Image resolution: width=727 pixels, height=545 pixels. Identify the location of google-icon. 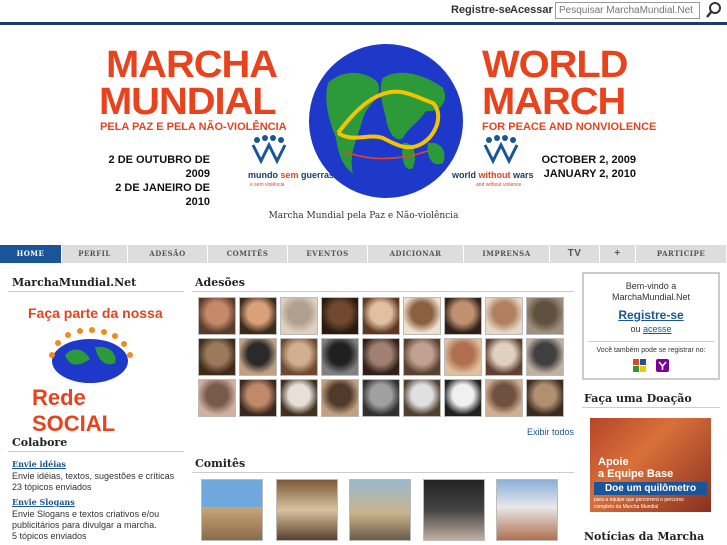
(640, 365).